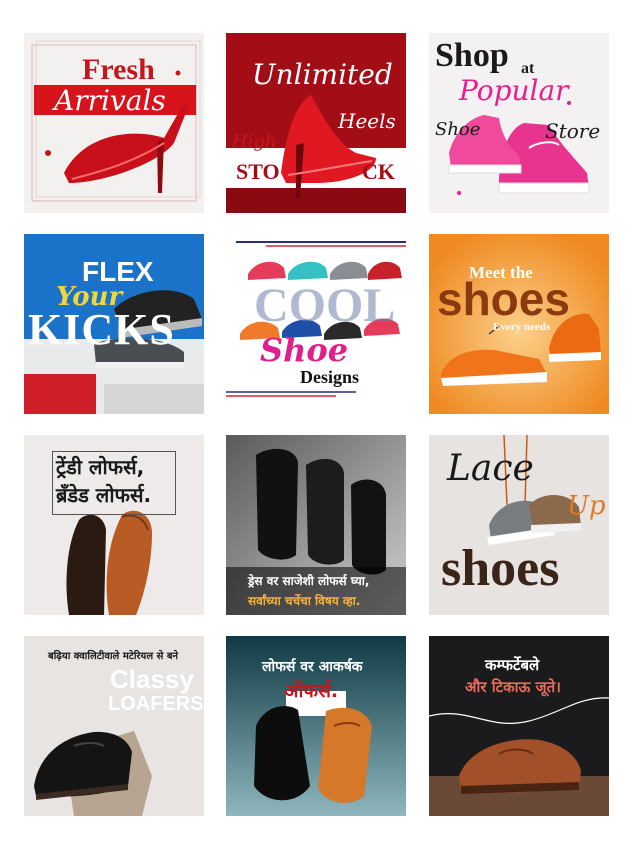  I want to click on high-label: High, so click(254, 141).